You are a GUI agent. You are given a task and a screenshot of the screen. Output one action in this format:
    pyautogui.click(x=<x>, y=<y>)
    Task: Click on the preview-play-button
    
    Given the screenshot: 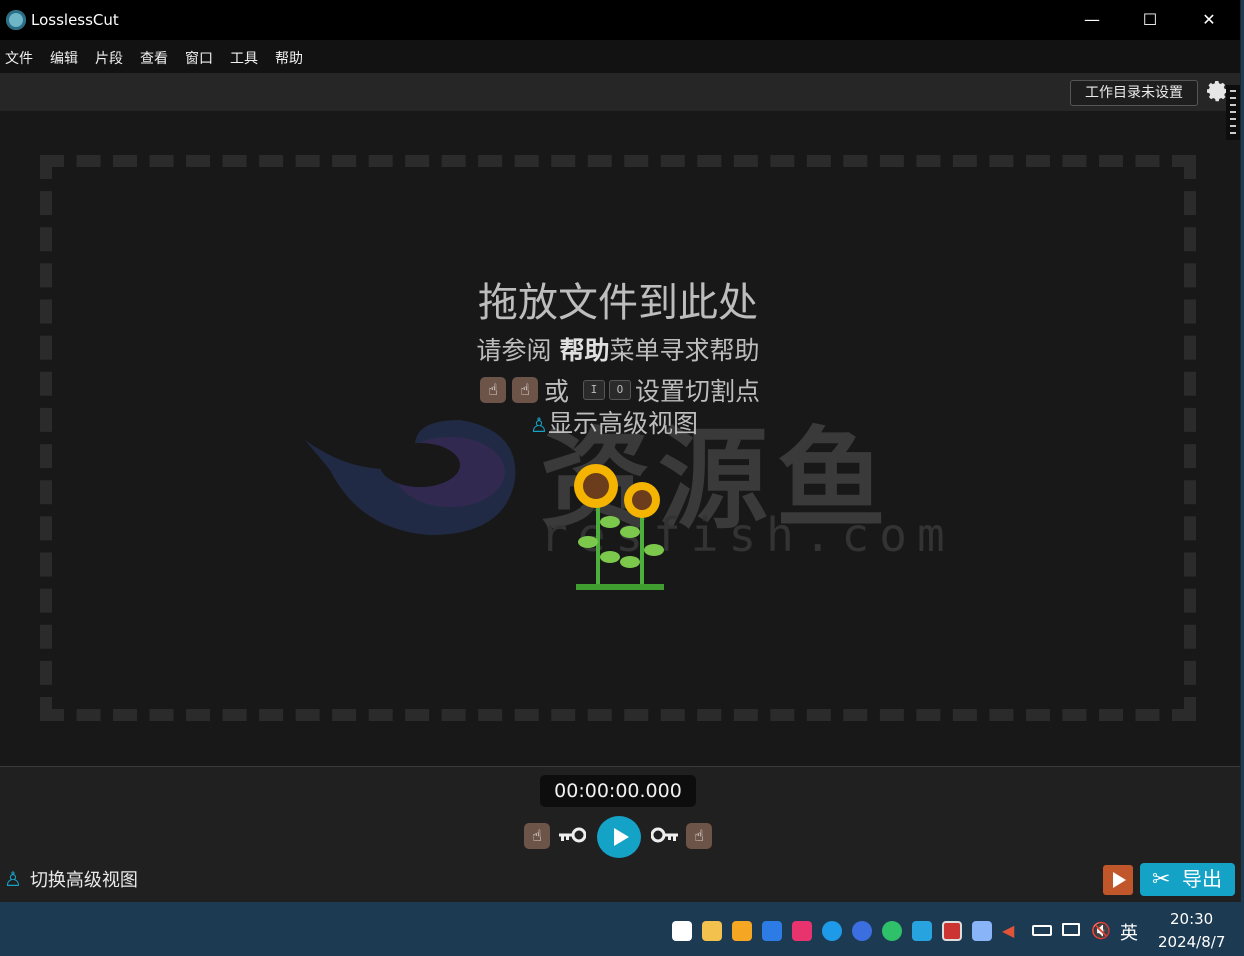 What is the action you would take?
    pyautogui.click(x=1118, y=880)
    